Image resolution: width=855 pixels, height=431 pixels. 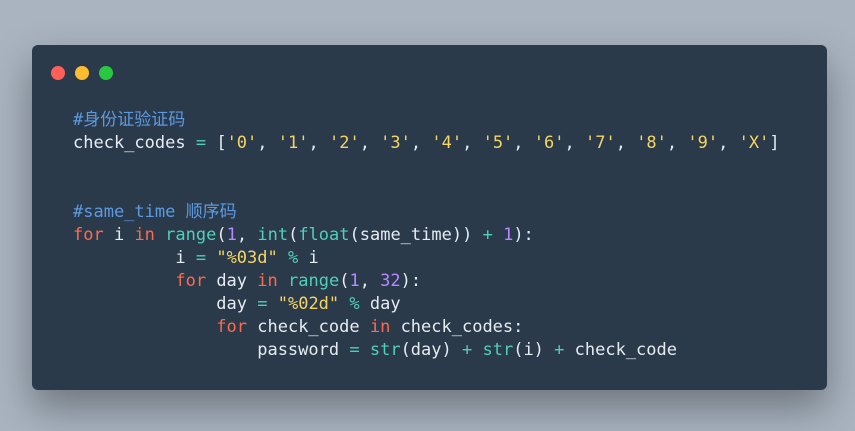 I want to click on code-token-builtin: float, so click(x=324, y=235).